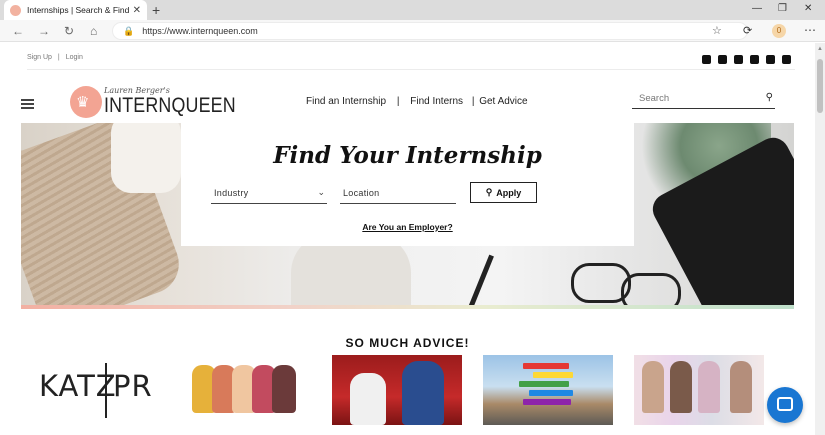 The width and height of the screenshot is (825, 435). Describe the element at coordinates (757, 8) in the screenshot. I see `minimize-button: —` at that location.